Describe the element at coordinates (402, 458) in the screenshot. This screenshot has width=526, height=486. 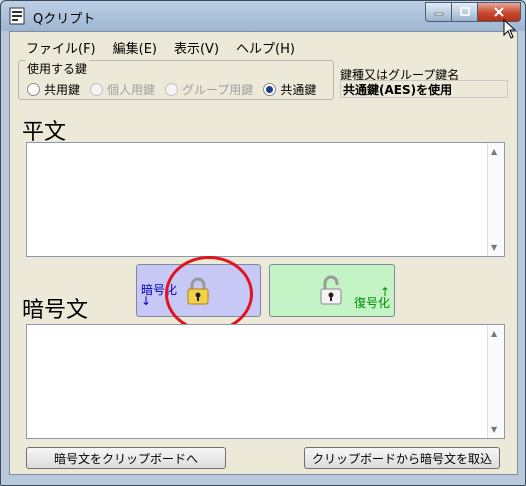
I see `paste-from-clipboard-button: クリップボードから暗号文を取込` at that location.